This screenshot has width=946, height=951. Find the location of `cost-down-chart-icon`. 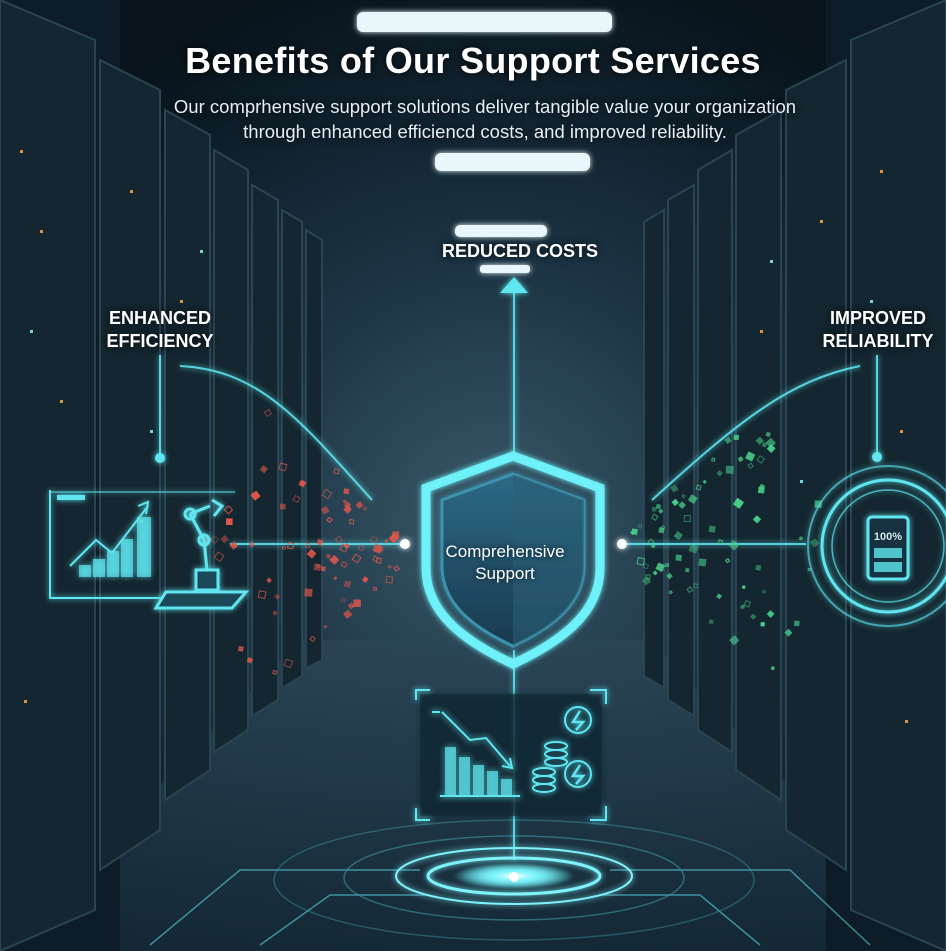

cost-down-chart-icon is located at coordinates (511, 755).